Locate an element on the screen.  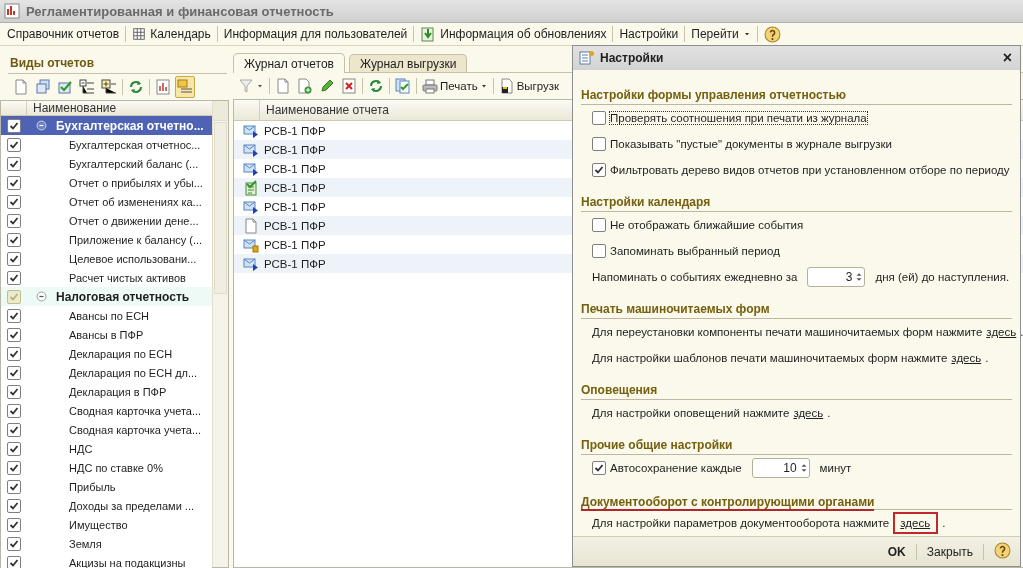
toolbar-button: Печать is located at coordinates (455, 86).